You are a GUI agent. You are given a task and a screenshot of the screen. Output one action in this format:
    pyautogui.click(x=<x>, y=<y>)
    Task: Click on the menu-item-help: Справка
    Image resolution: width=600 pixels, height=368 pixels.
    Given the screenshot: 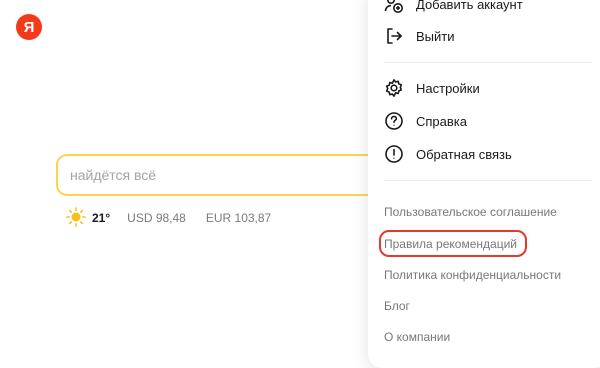 What is the action you would take?
    pyautogui.click(x=425, y=121)
    